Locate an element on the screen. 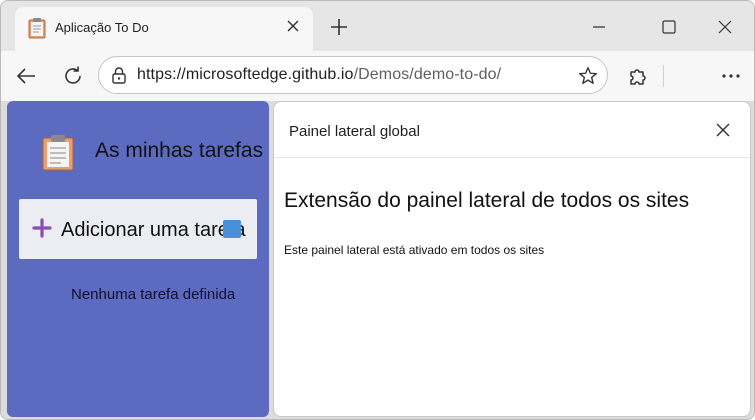  back-arrow-icon is located at coordinates (26, 76).